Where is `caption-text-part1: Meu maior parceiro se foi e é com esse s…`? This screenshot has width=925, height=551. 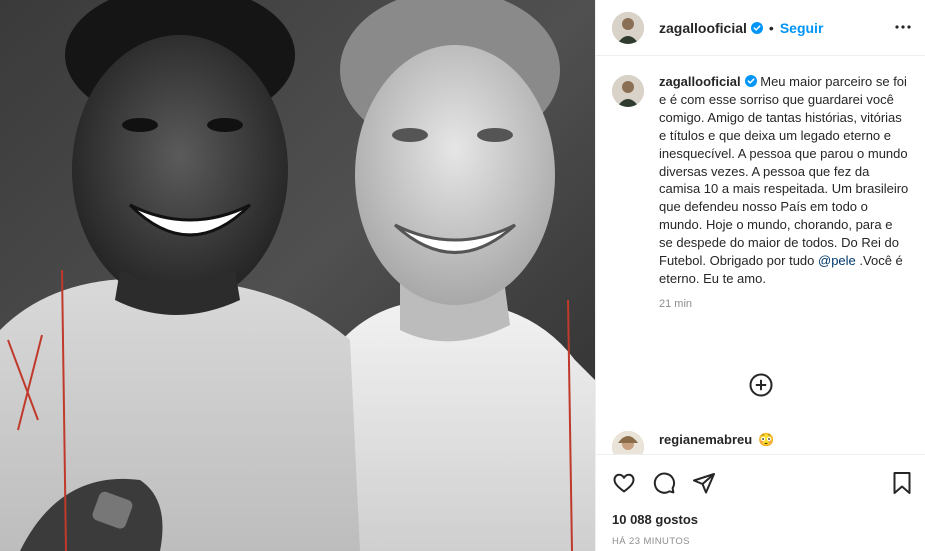
caption-text-part1: Meu maior parceiro se foi e é com esse s… is located at coordinates (784, 171).